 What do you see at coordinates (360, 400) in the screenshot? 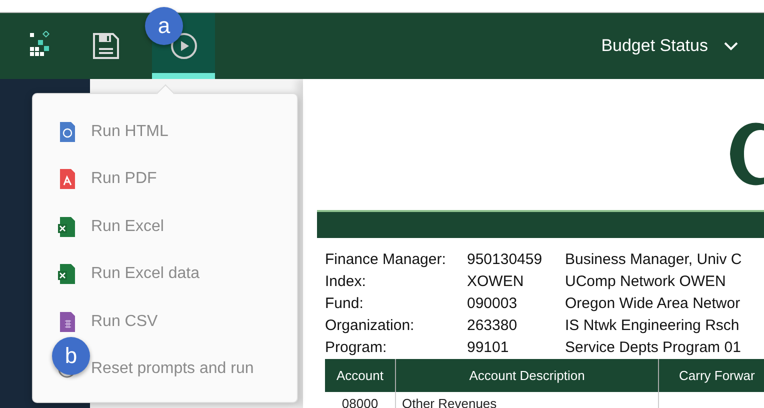
I see `table-cell: 08000` at bounding box center [360, 400].